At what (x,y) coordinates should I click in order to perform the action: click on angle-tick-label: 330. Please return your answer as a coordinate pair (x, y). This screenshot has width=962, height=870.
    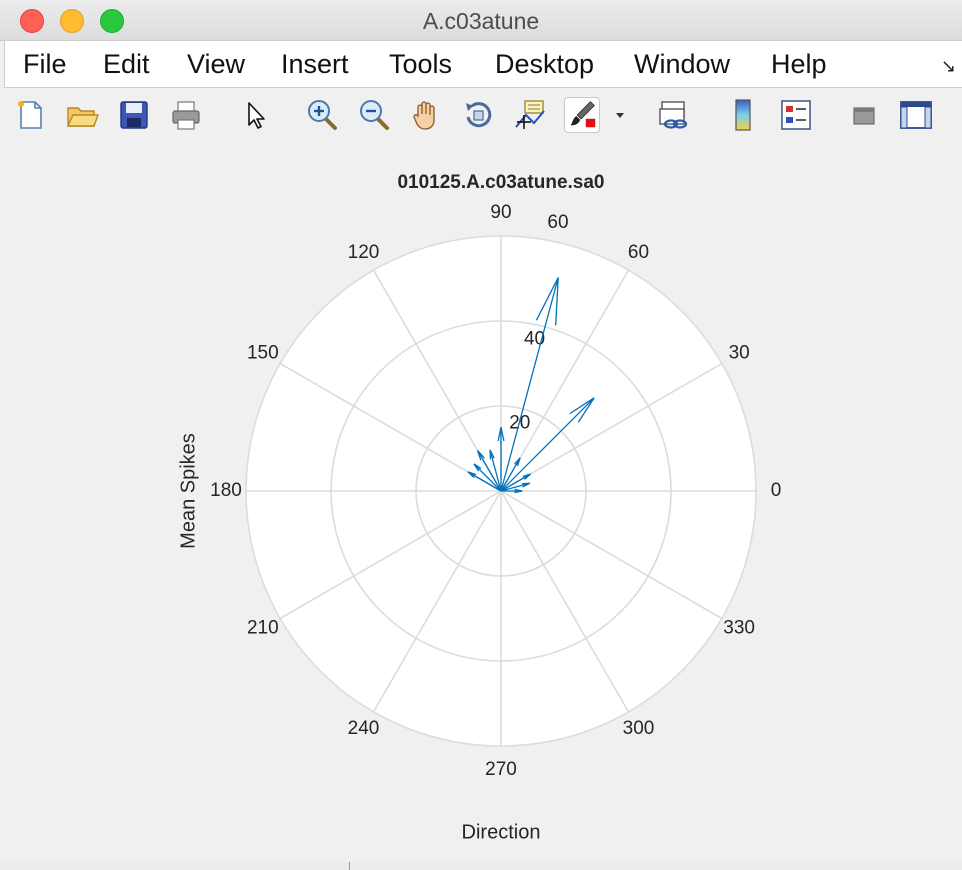
    Looking at the image, I should click on (739, 628).